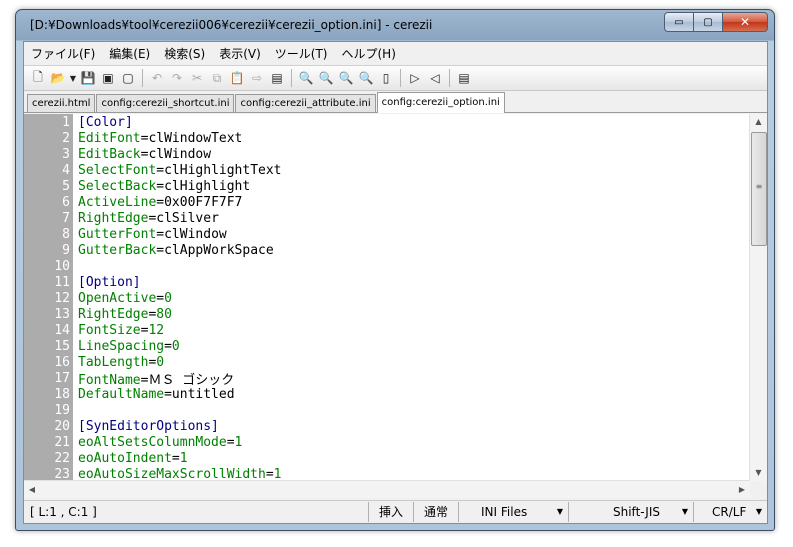 The image size is (793, 547). Describe the element at coordinates (346, 78) in the screenshot. I see `find-prev-icon: 🔍` at that location.